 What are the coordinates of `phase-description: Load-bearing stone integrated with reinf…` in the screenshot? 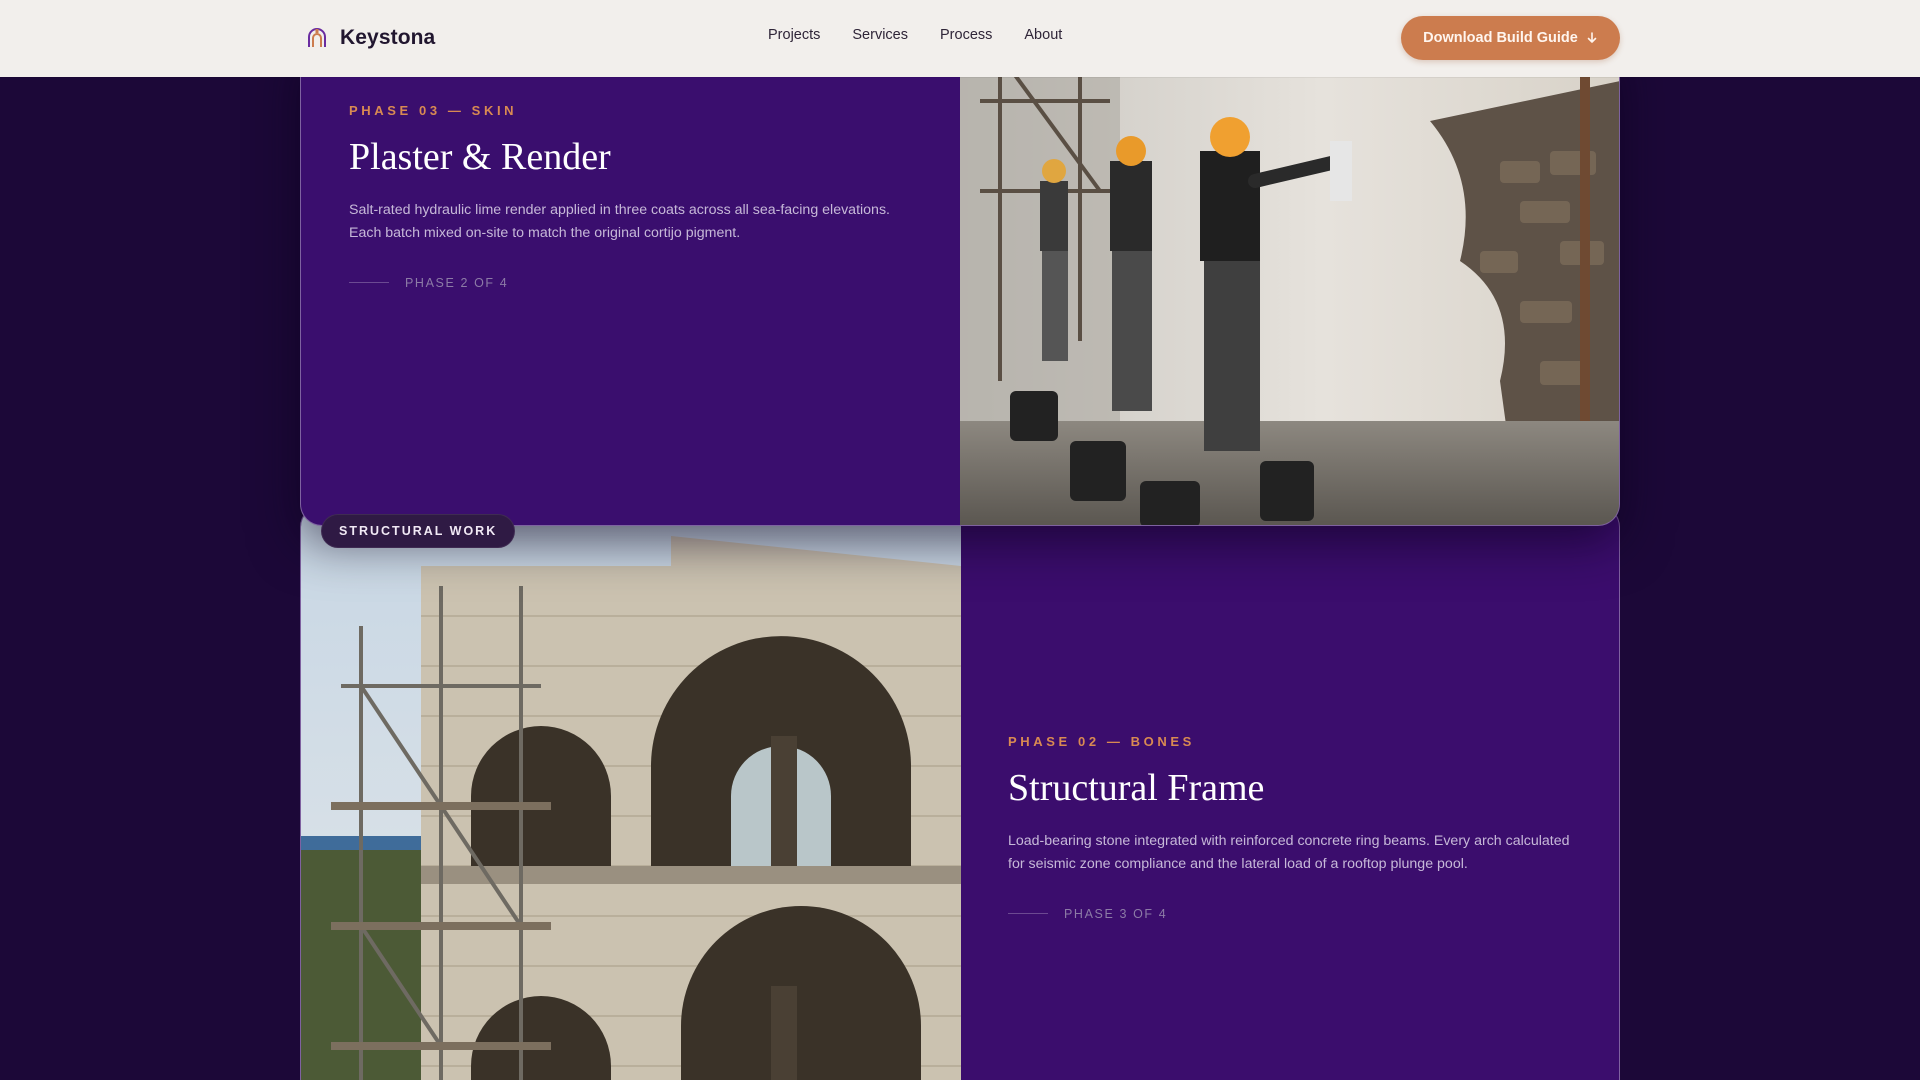 It's located at (1289, 852).